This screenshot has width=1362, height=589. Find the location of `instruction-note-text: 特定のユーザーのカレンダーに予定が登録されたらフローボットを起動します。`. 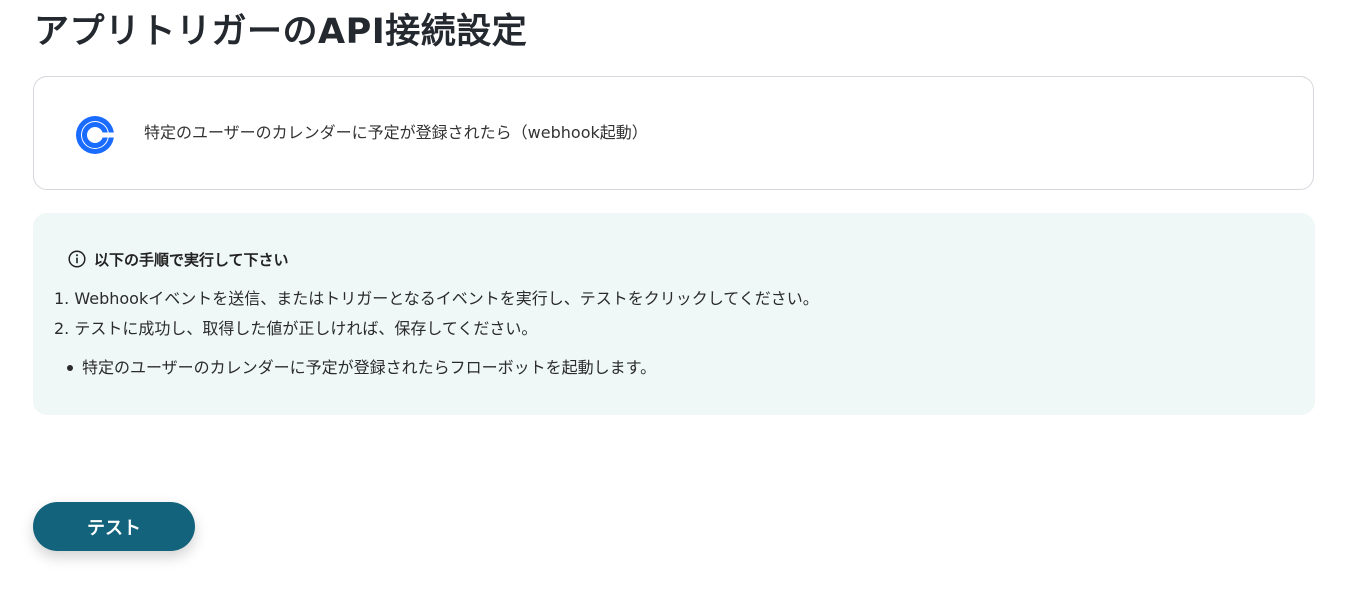

instruction-note-text: 特定のユーザーのカレンダーに予定が登録されたらフローボットを起動します。 is located at coordinates (369, 367).